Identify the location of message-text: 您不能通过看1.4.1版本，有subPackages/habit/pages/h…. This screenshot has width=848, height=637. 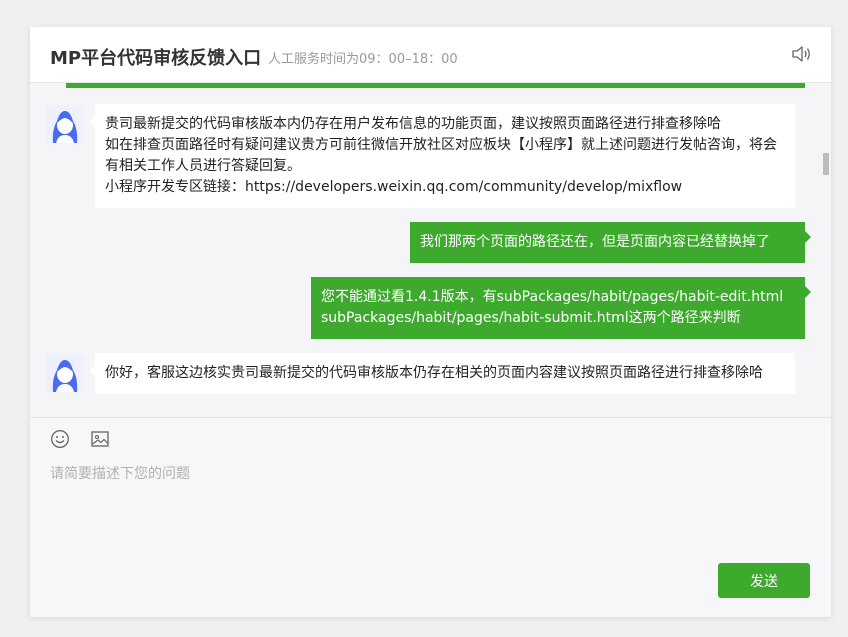
(552, 297).